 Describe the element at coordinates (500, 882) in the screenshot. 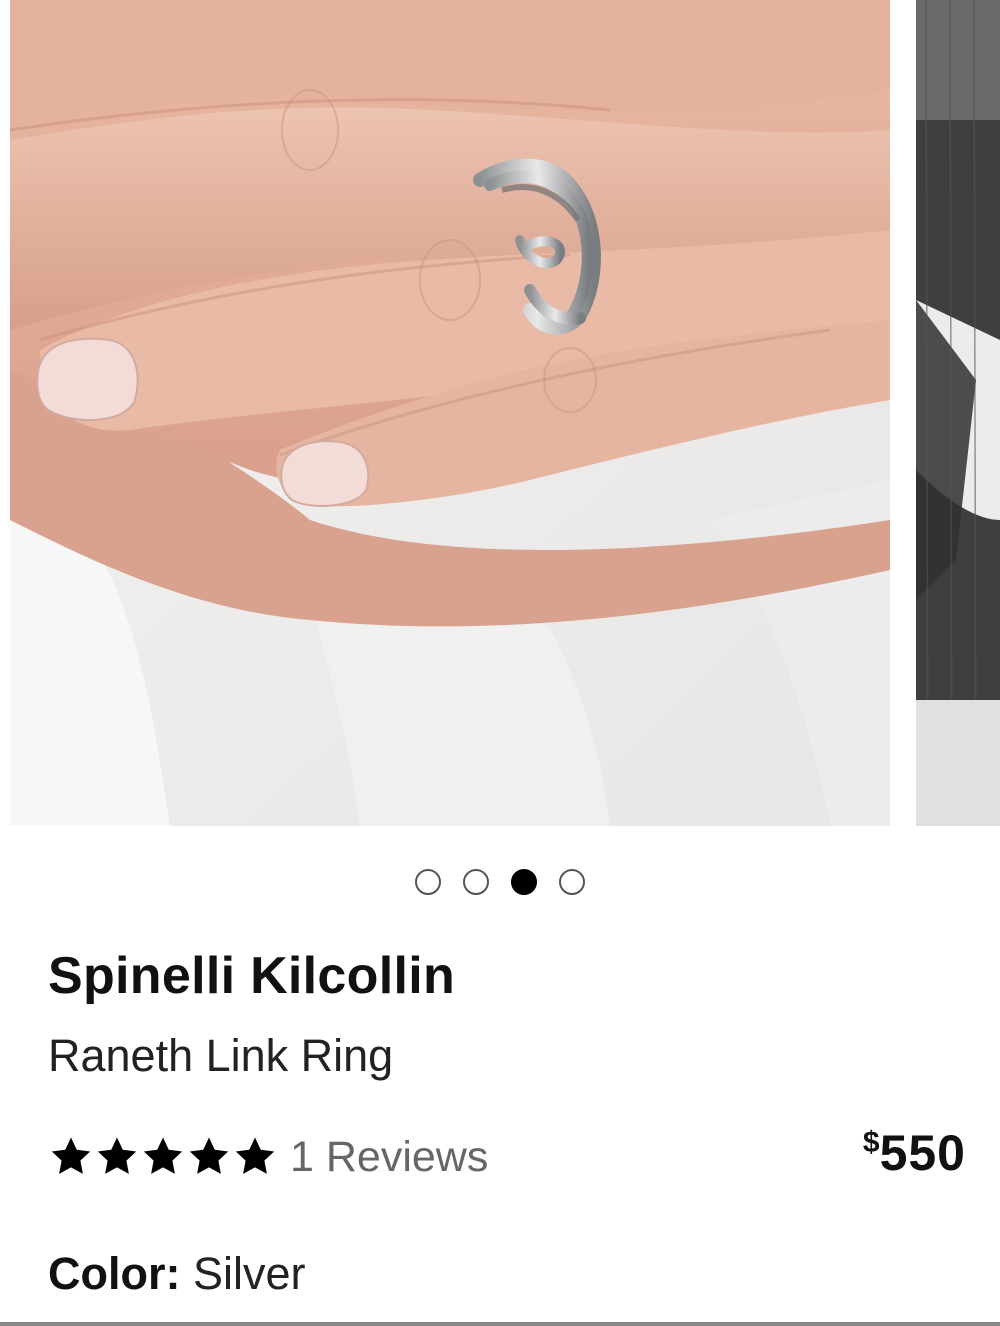

I see `carousel-pagination` at that location.